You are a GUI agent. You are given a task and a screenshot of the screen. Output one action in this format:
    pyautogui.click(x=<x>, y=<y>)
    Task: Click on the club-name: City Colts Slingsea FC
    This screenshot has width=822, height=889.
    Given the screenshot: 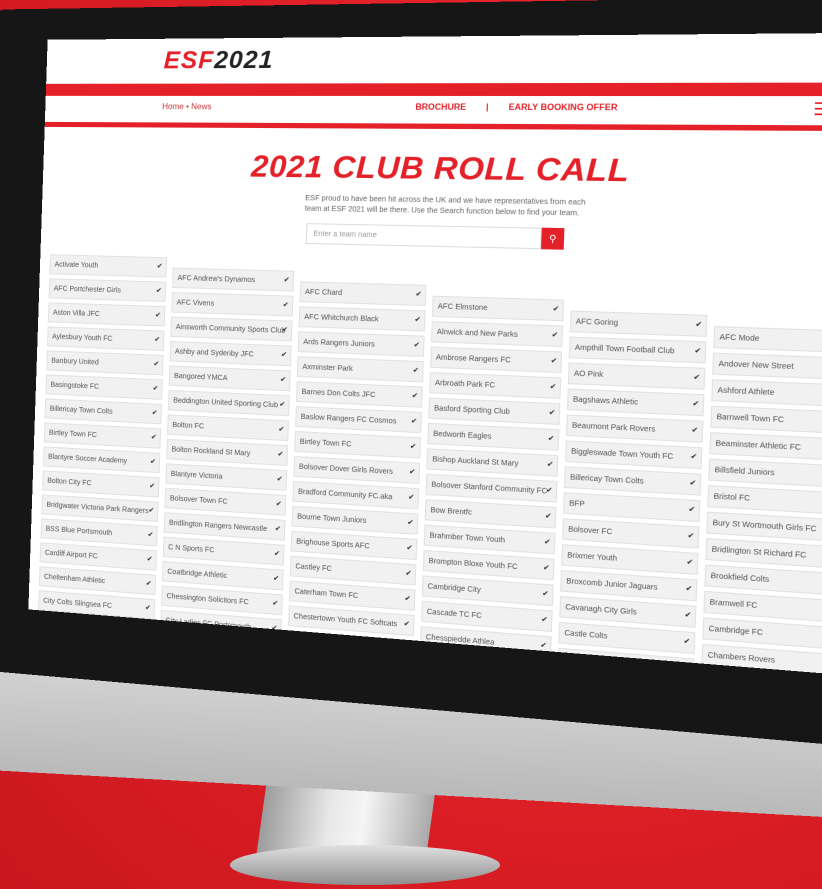 What is the action you would take?
    pyautogui.click(x=78, y=604)
    